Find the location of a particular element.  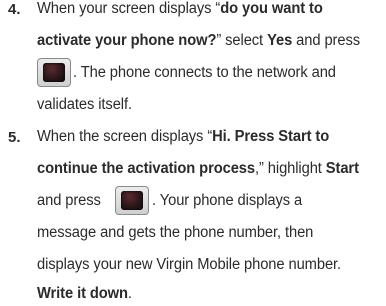

step-number: 5. is located at coordinates (14, 137).